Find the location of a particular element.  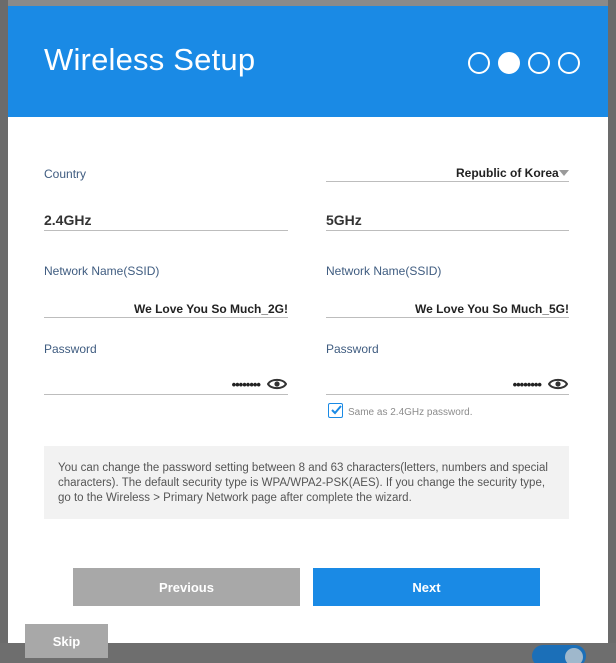

dialog-title: Wireless Setup is located at coordinates (150, 59).